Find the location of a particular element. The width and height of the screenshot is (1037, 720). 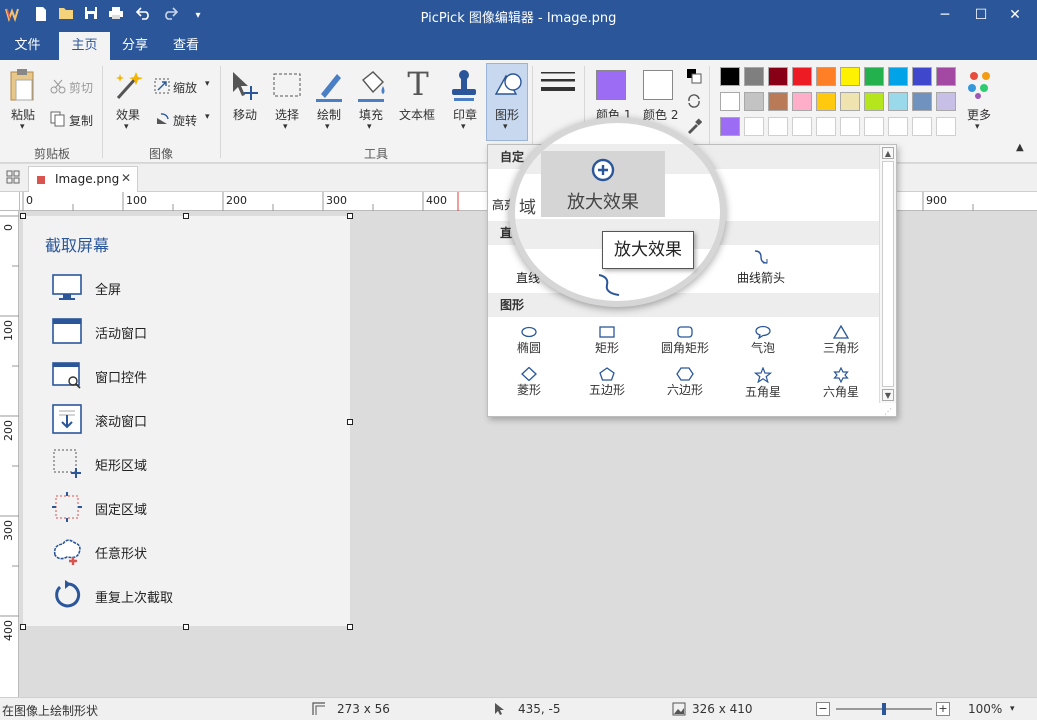

resize-dropdown-icon: ▾ is located at coordinates (207, 84).